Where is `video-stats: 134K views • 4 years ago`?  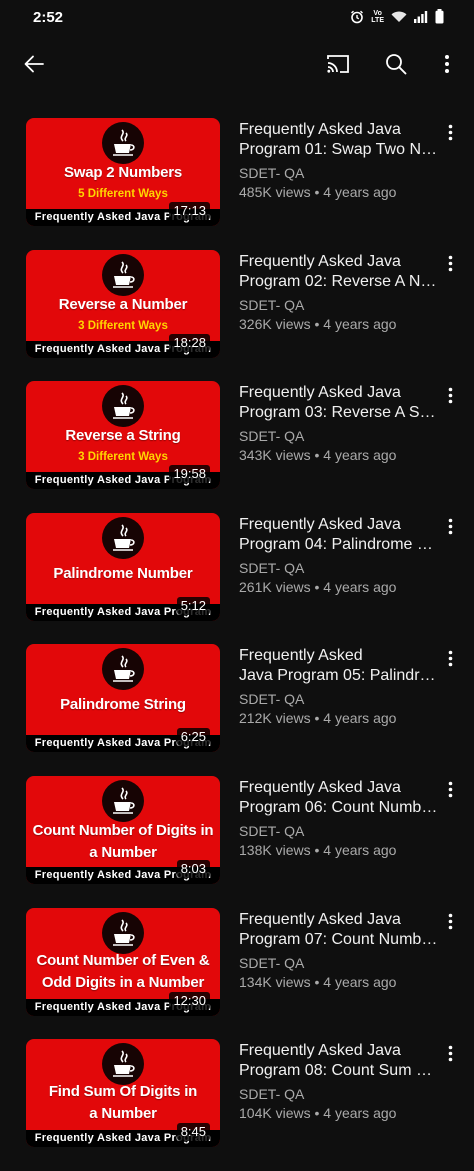 video-stats: 134K views • 4 years ago is located at coordinates (318, 981).